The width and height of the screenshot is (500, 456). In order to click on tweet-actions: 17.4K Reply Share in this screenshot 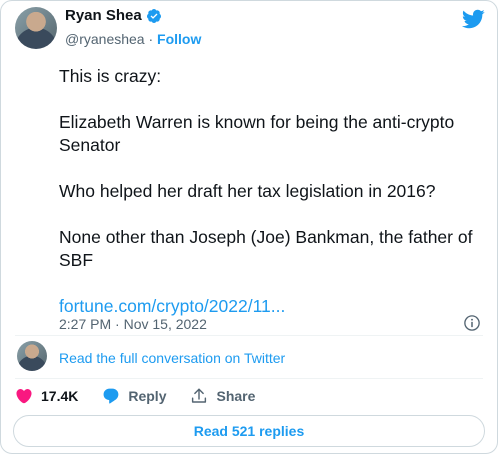, I will do `click(147, 396)`.